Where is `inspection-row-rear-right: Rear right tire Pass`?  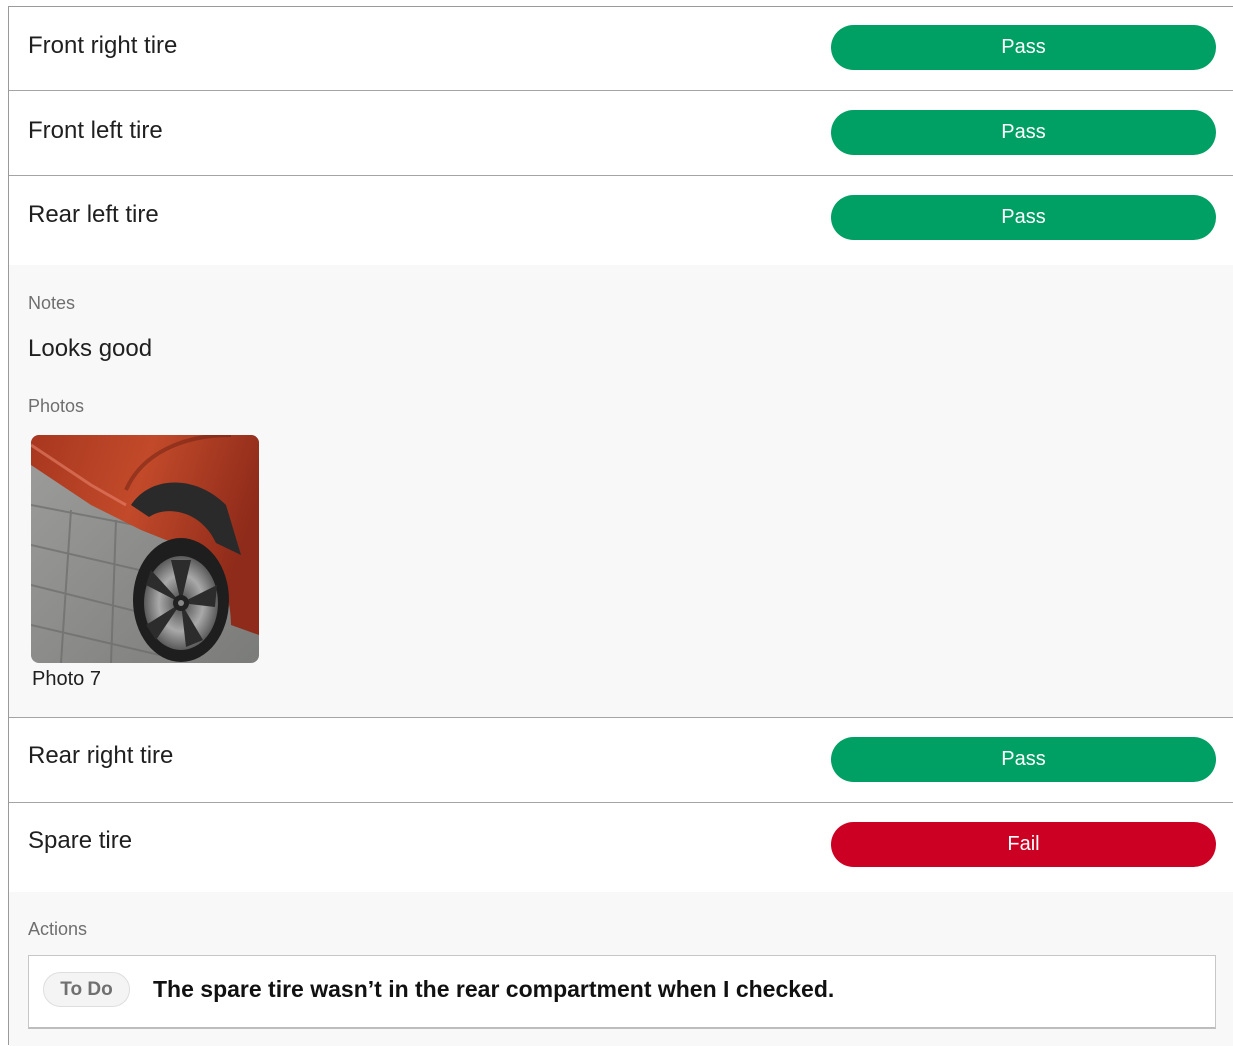 inspection-row-rear-right: Rear right tire Pass is located at coordinates (621, 760).